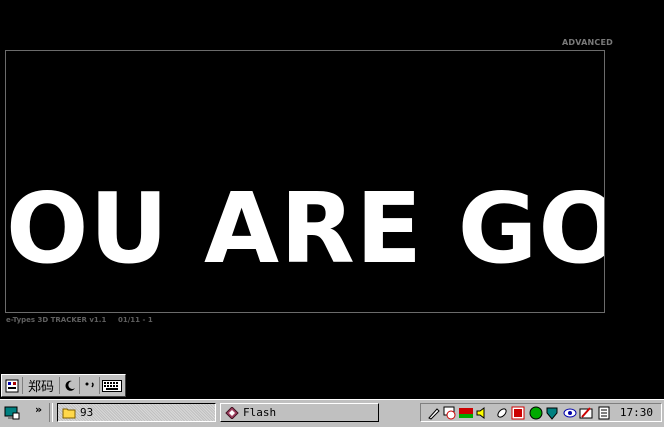 The width and height of the screenshot is (664, 427). What do you see at coordinates (232, 412) in the screenshot?
I see `flash-icon` at bounding box center [232, 412].